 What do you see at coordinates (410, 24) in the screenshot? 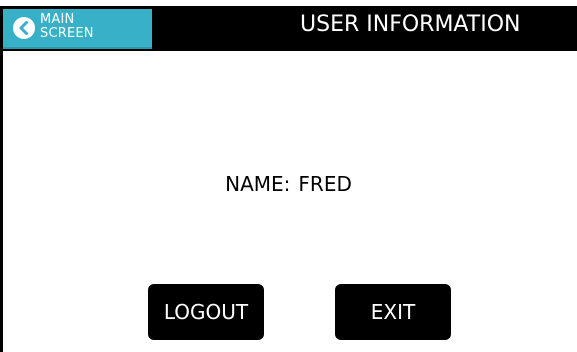
I see `page-title: USER INFORMATION` at bounding box center [410, 24].